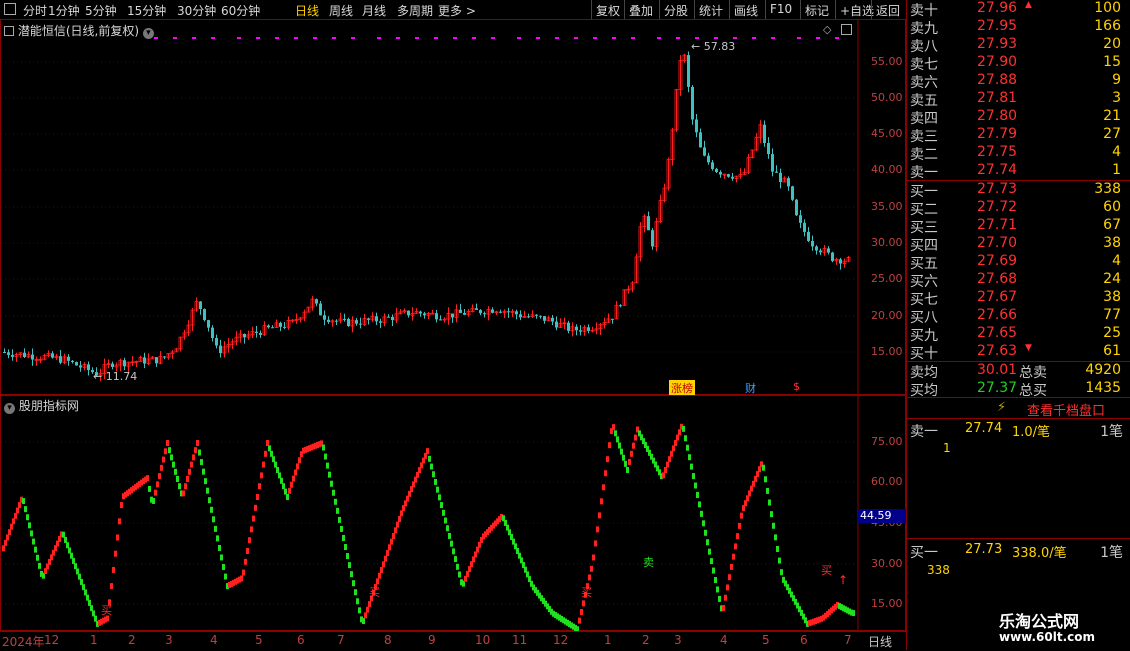 This screenshot has height=651, width=1130. Describe the element at coordinates (648, 562) in the screenshot. I see `sell-signal-marker: 卖` at that location.